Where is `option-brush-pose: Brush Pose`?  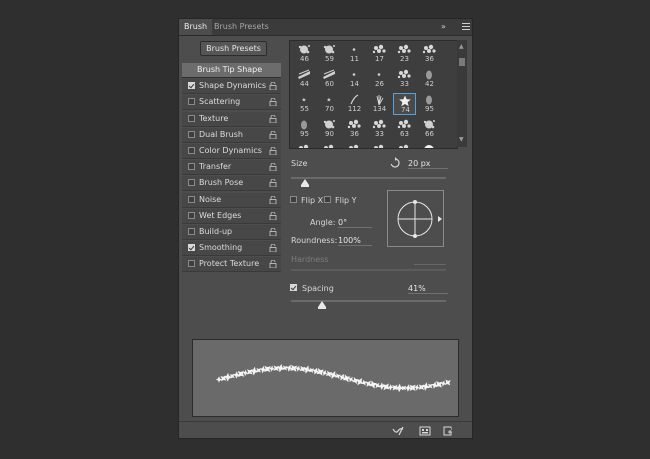
option-brush-pose: Brush Pose is located at coordinates (231, 184).